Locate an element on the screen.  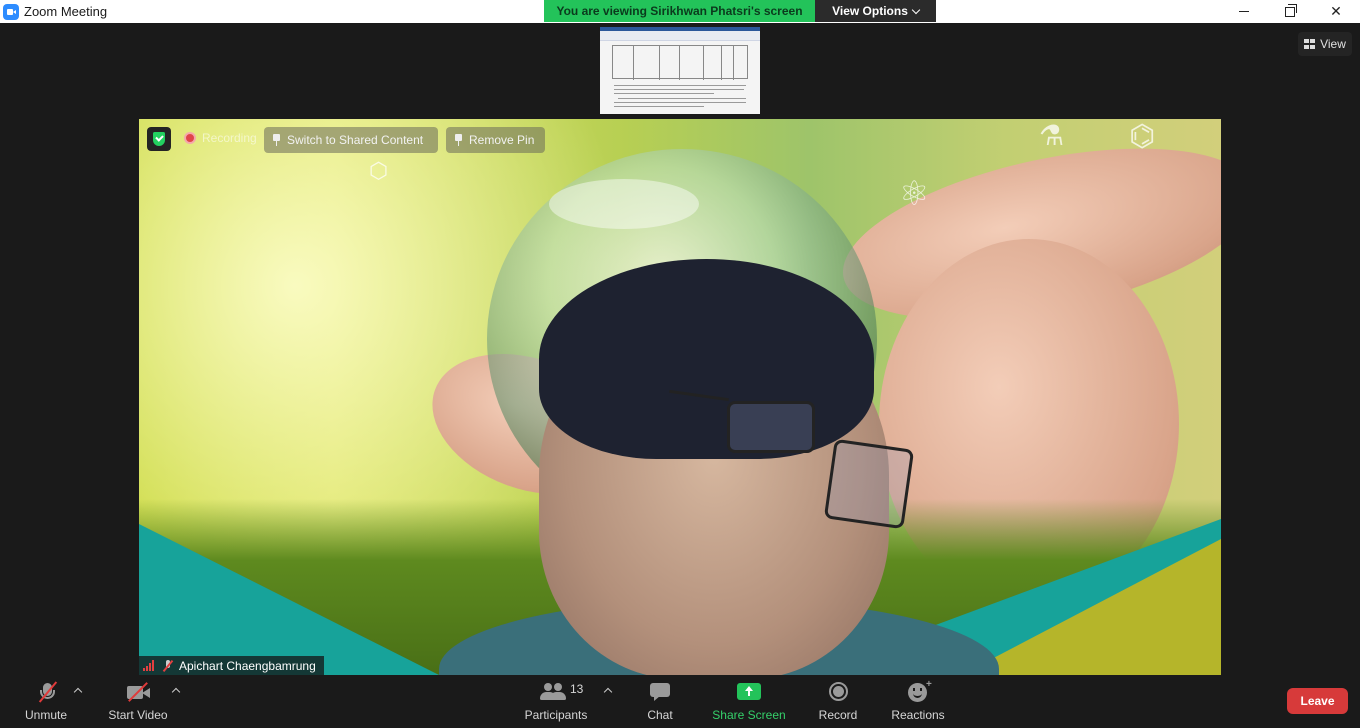
mic-muted-icon is located at coordinates (168, 665).